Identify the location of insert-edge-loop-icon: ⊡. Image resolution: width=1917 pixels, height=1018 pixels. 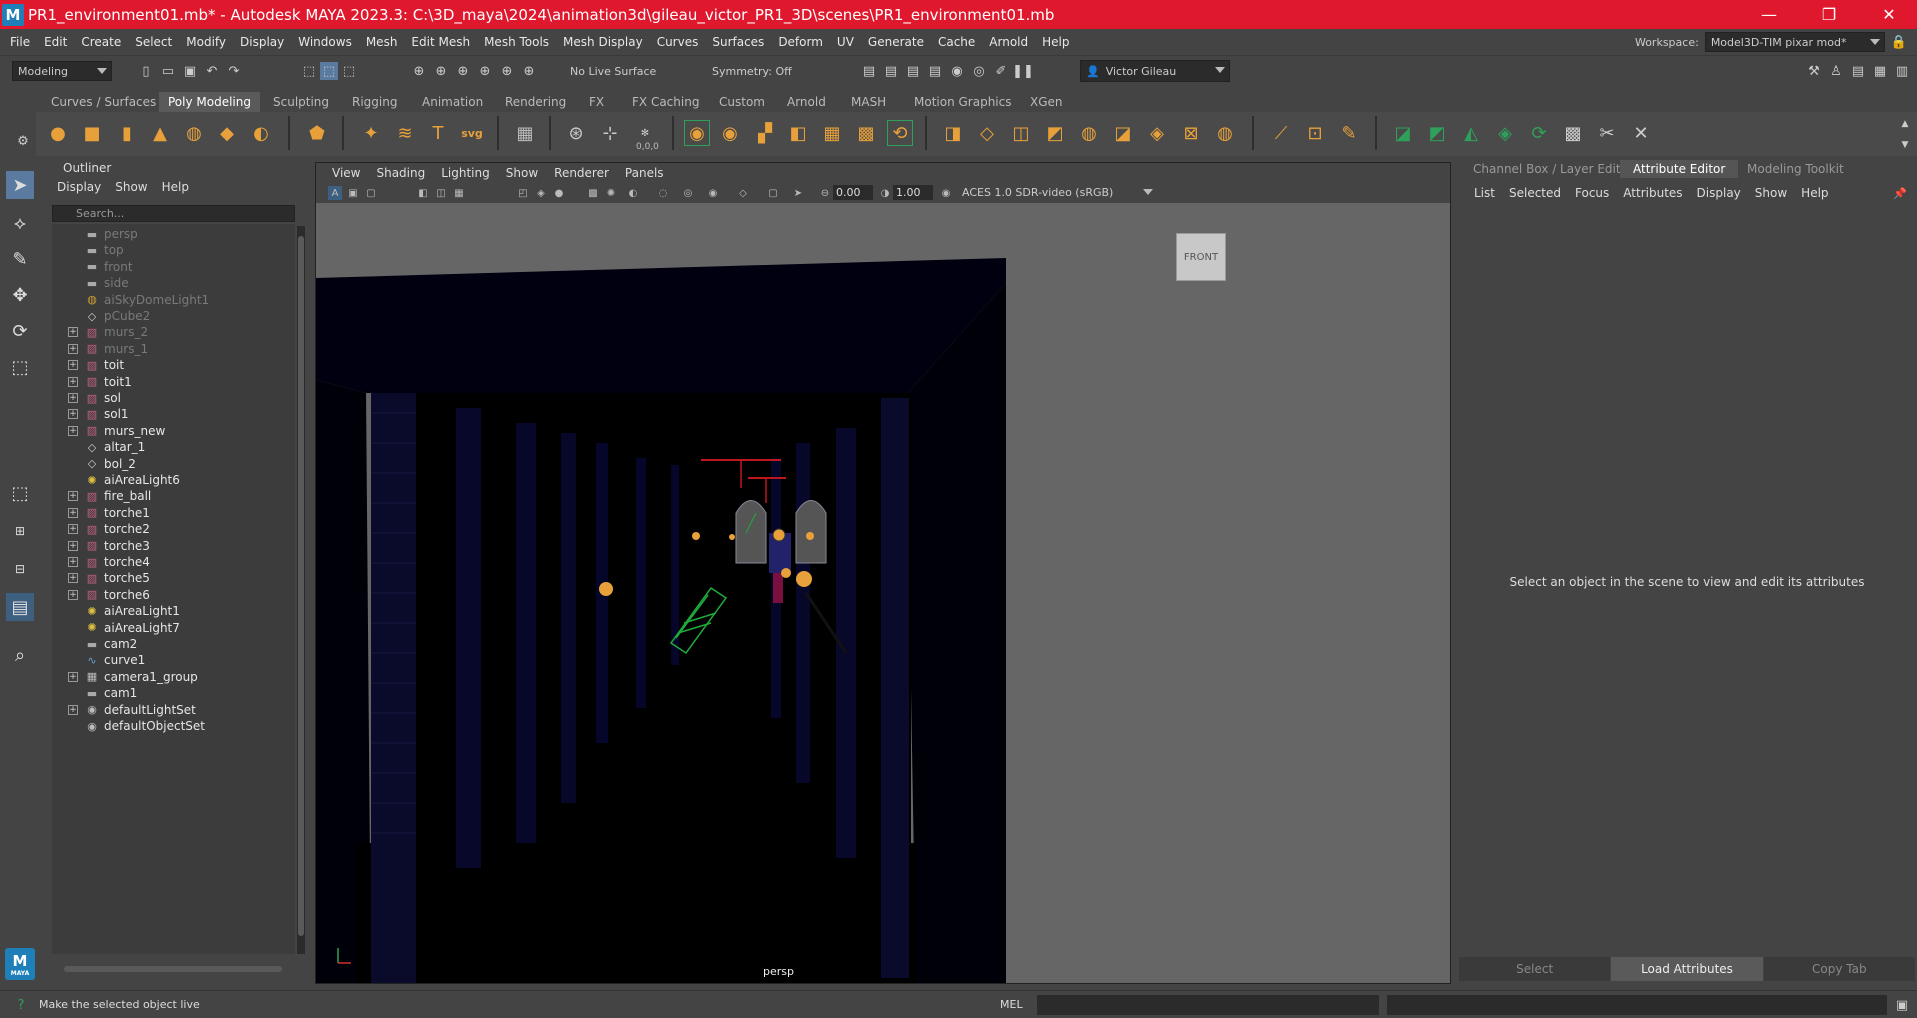
(1315, 133).